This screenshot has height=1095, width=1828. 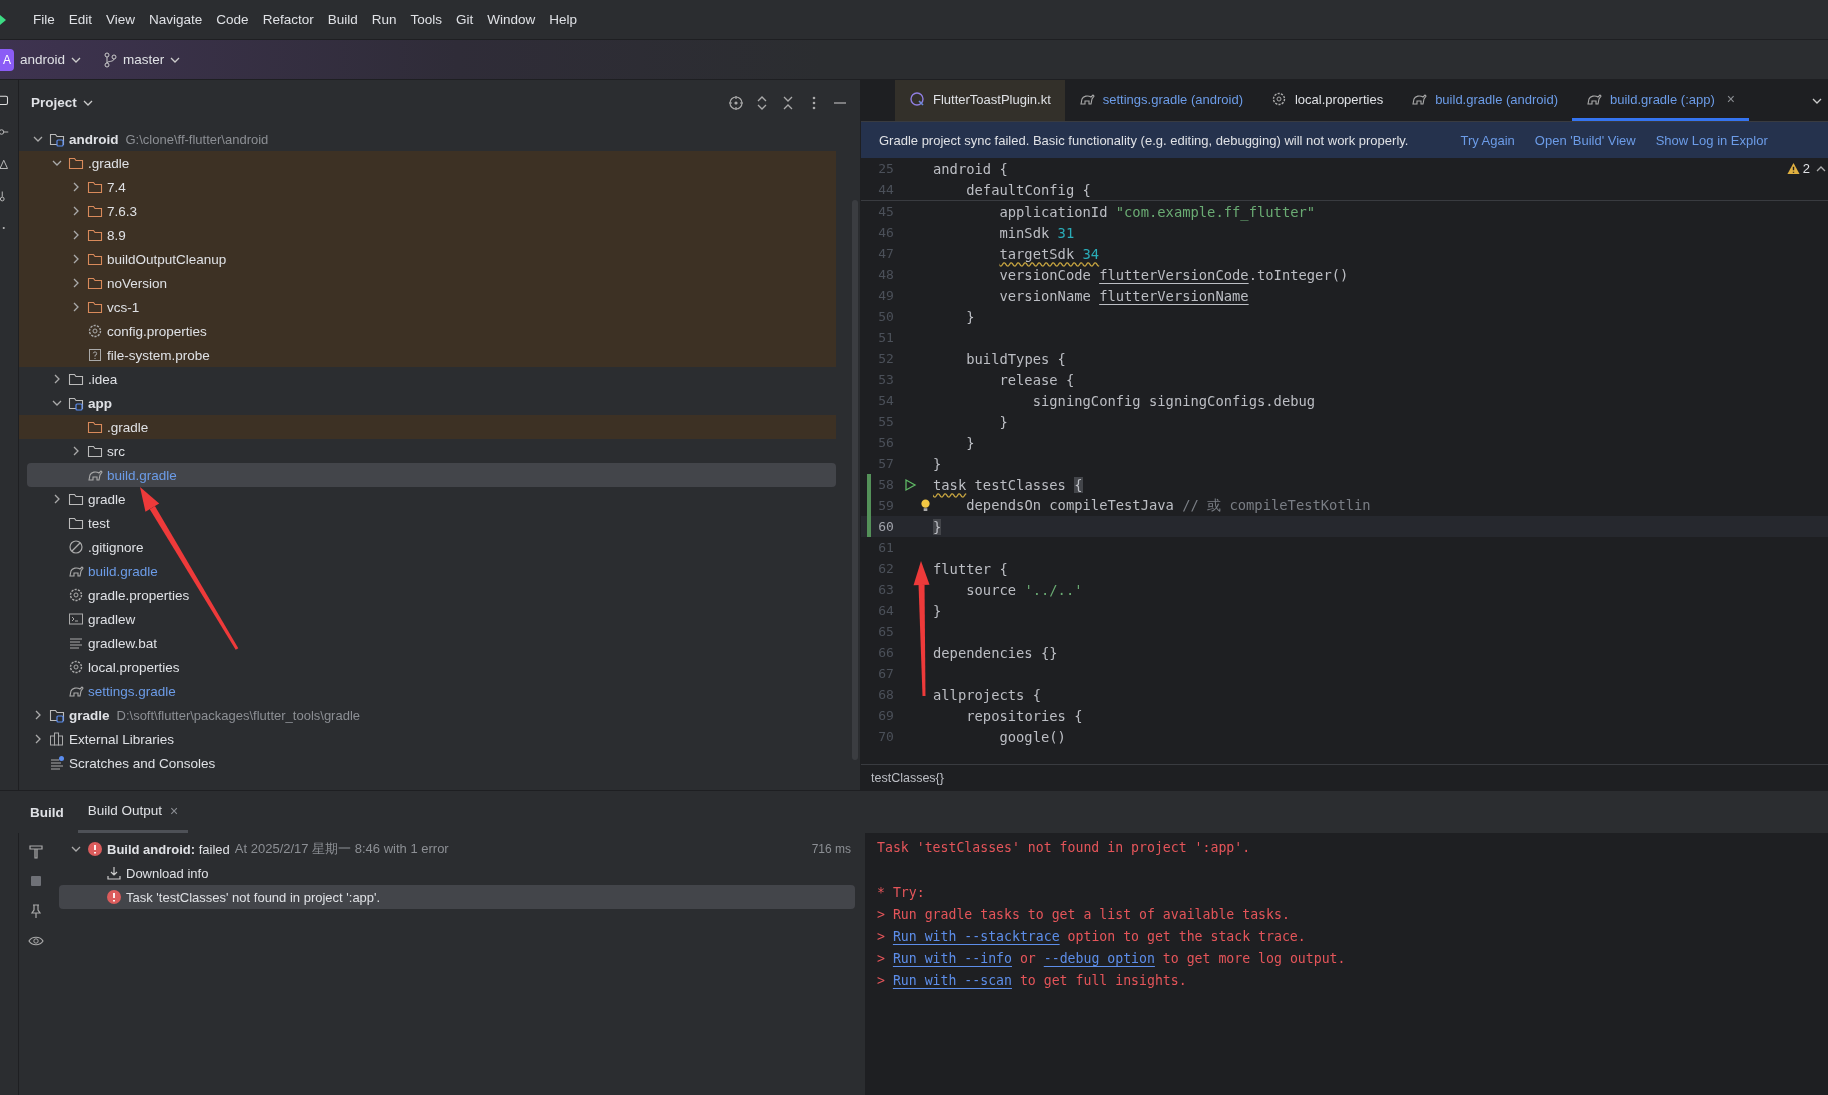 I want to click on console-link: --debug option, so click(x=1099, y=958).